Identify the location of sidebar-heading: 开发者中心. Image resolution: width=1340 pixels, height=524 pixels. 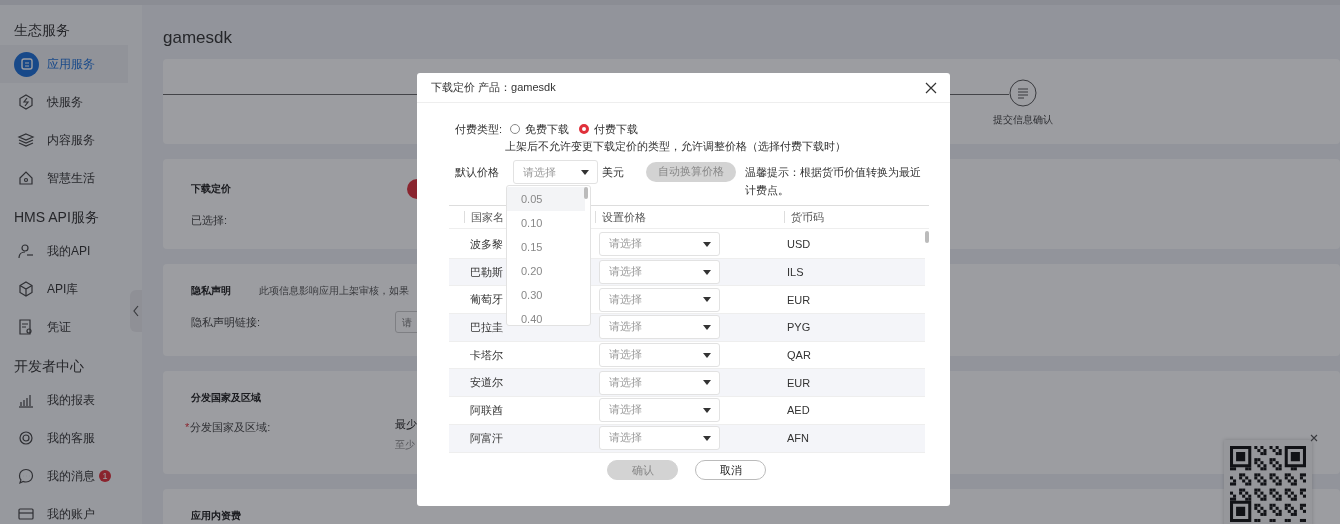
(49, 366).